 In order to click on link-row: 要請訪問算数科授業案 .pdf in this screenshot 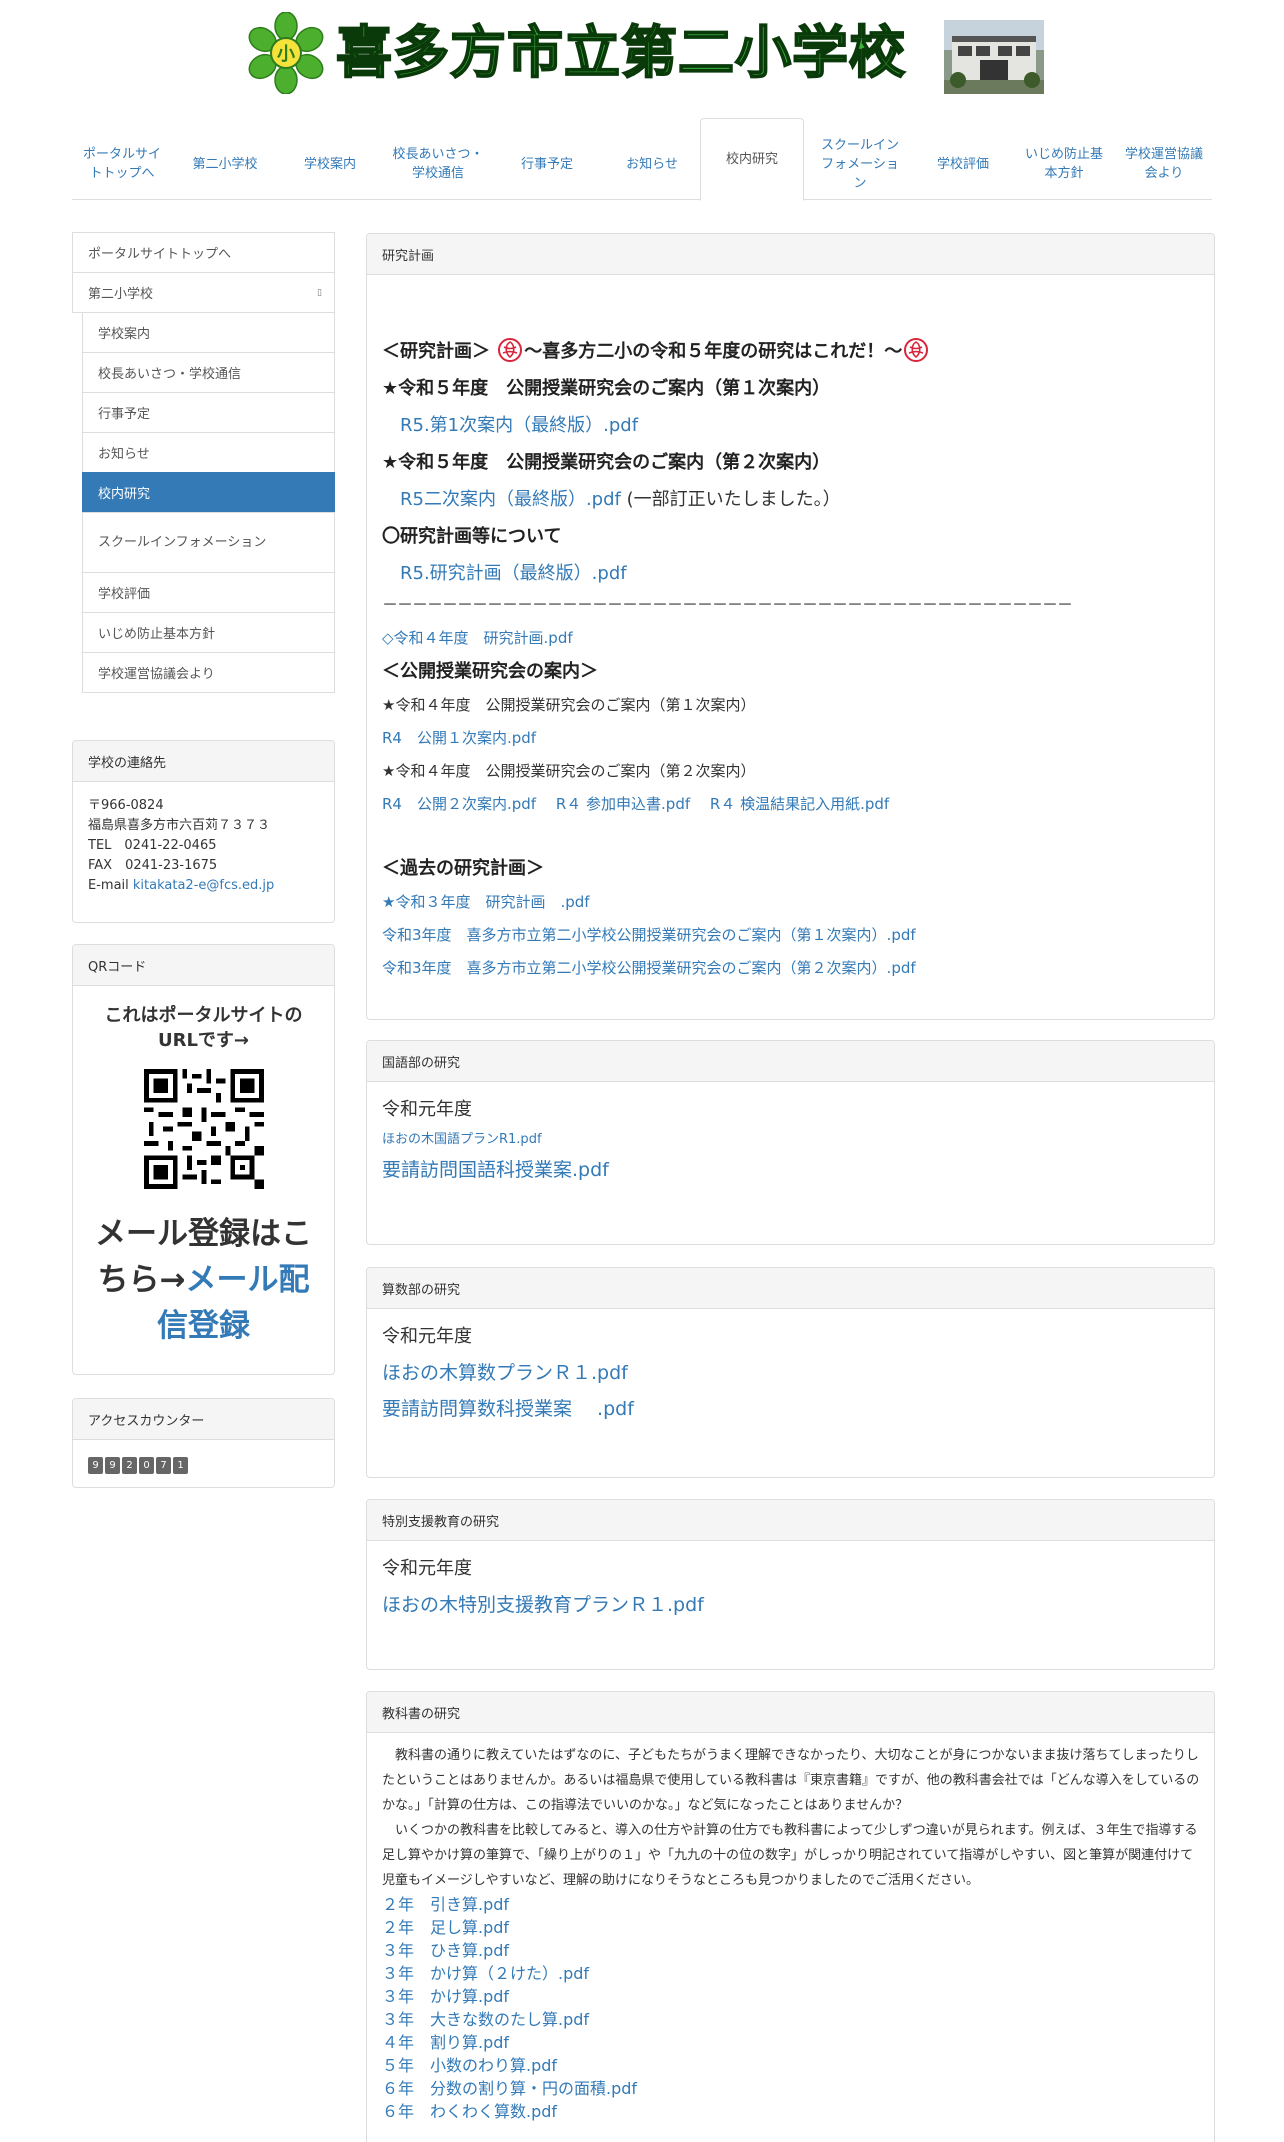, I will do `click(790, 1409)`.